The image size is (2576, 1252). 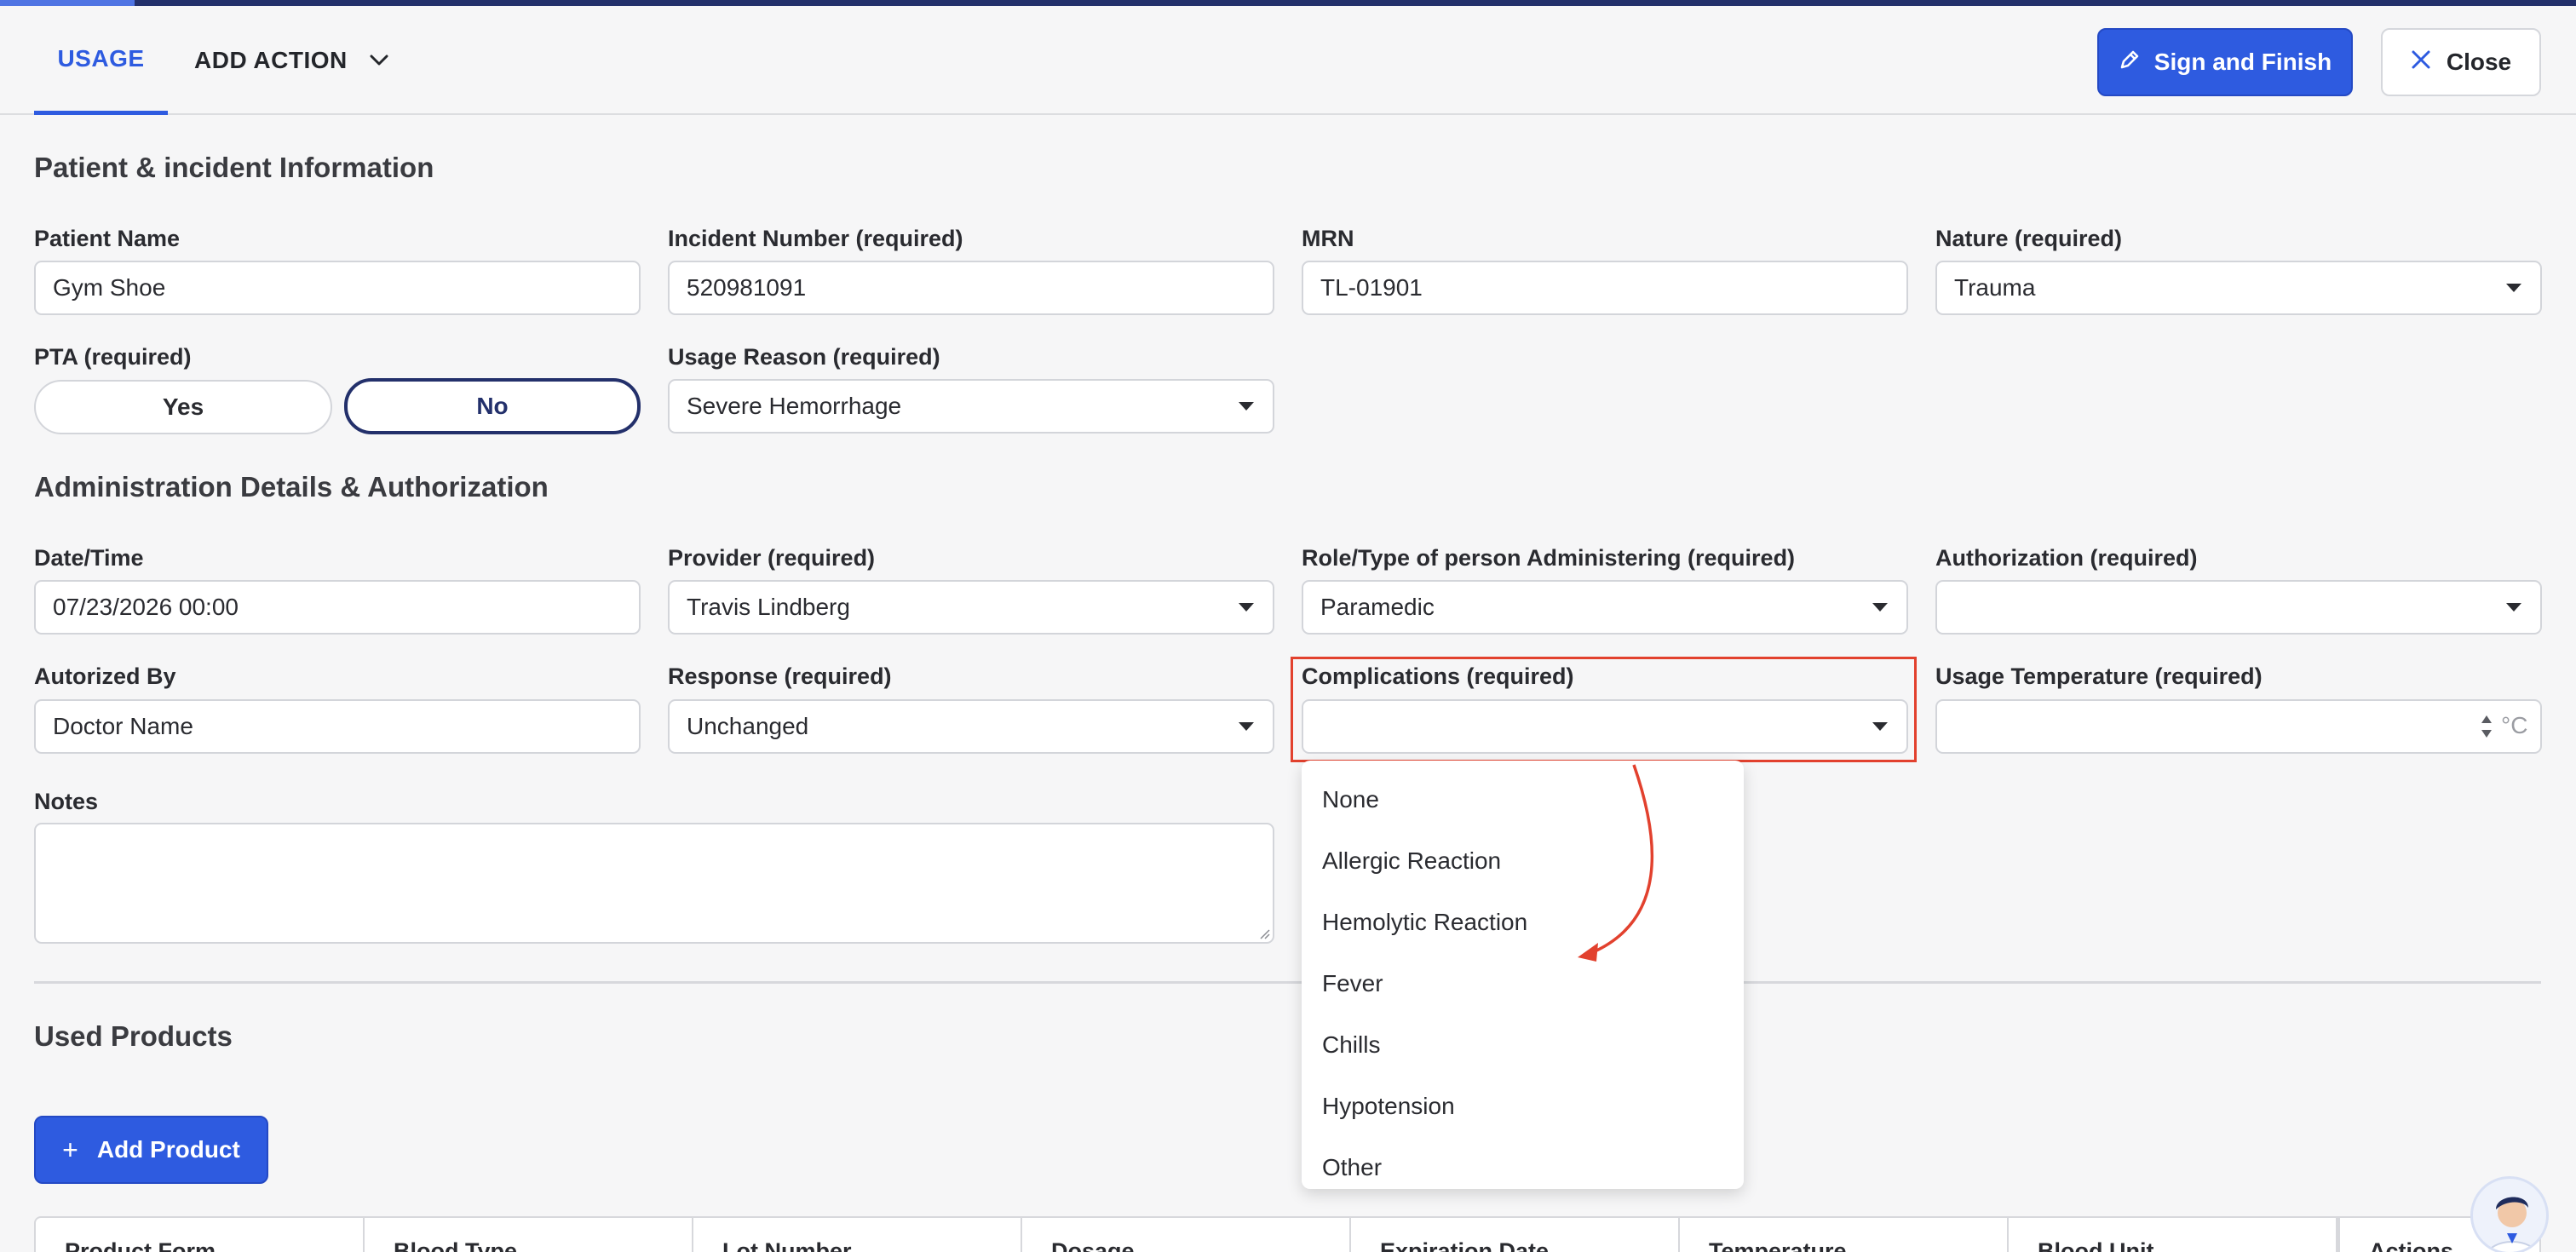 What do you see at coordinates (748, 726) in the screenshot?
I see `response-value: Unchanged` at bounding box center [748, 726].